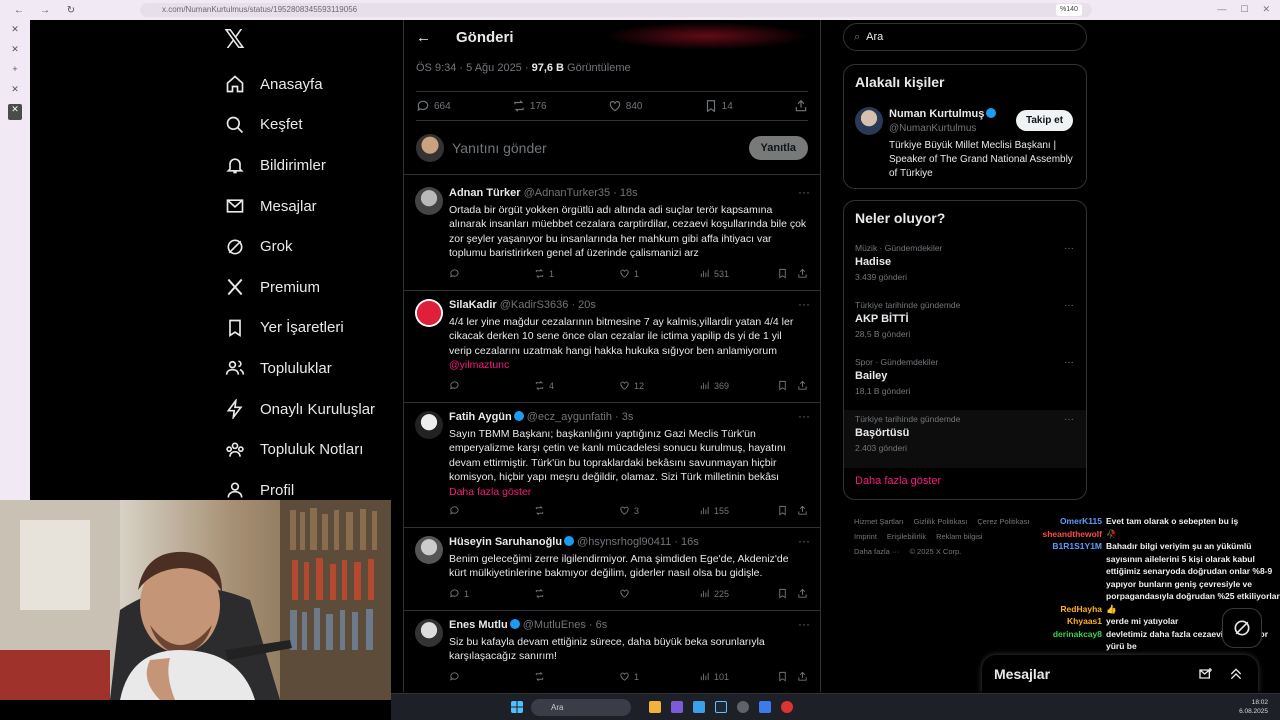 The width and height of the screenshot is (1280, 720). What do you see at coordinates (307, 206) in the screenshot?
I see `nav-item-mesajlar: Mesajlar` at bounding box center [307, 206].